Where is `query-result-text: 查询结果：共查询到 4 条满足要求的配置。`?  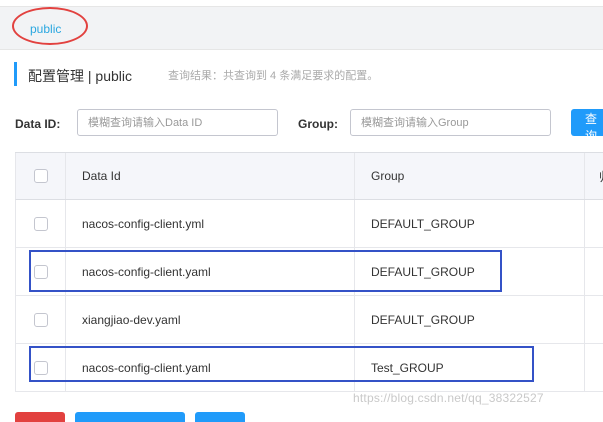 query-result-text: 查询结果：共查询到 4 条满足要求的配置。 is located at coordinates (273, 76).